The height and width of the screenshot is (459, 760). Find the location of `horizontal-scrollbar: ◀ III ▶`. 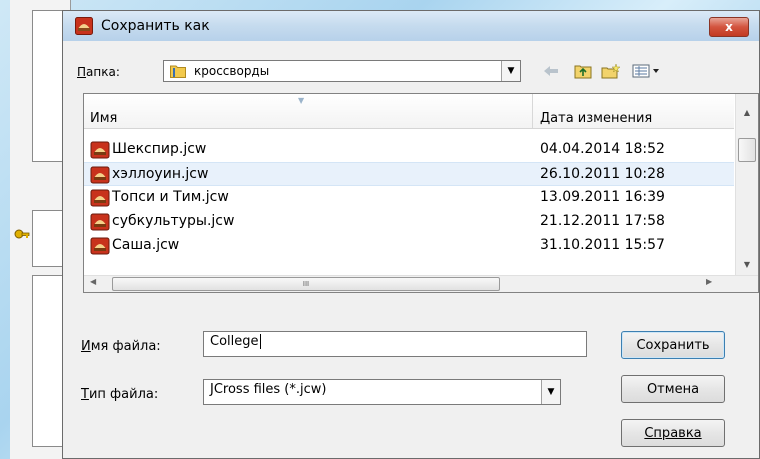

horizontal-scrollbar: ◀ III ▶ is located at coordinates (421, 283).